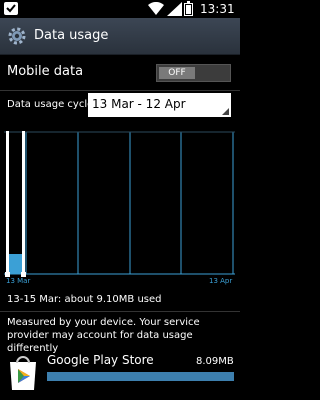 This screenshot has width=320, height=400. Describe the element at coordinates (140, 376) in the screenshot. I see `app-usage-bar` at that location.